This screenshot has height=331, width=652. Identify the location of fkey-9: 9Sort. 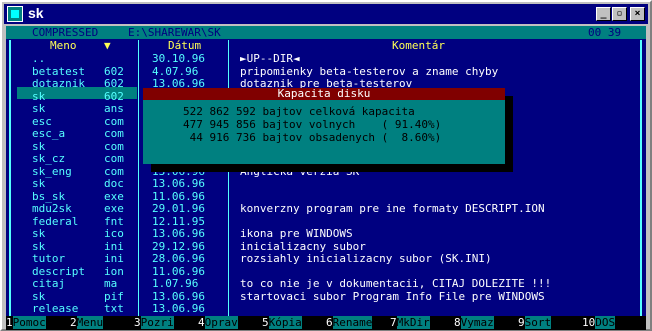
(535, 322).